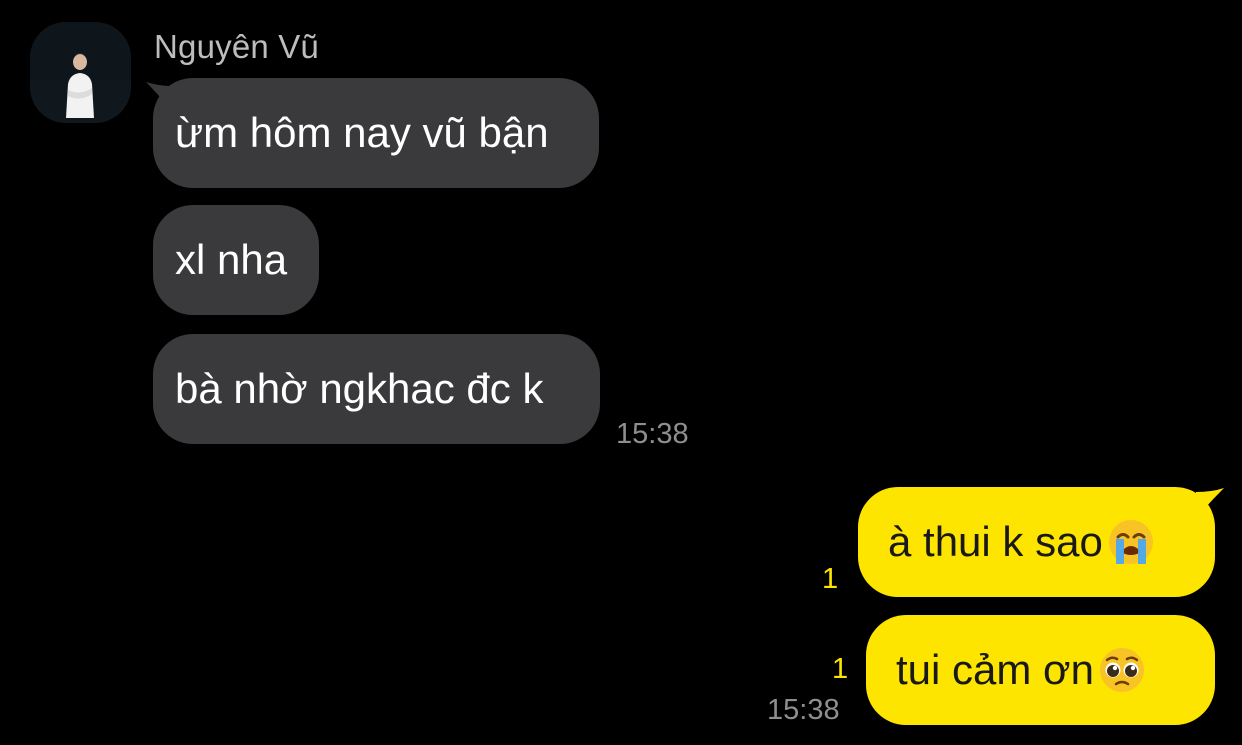 This screenshot has height=745, width=1242. I want to click on message-text: tui cảm ơn, so click(995, 669).